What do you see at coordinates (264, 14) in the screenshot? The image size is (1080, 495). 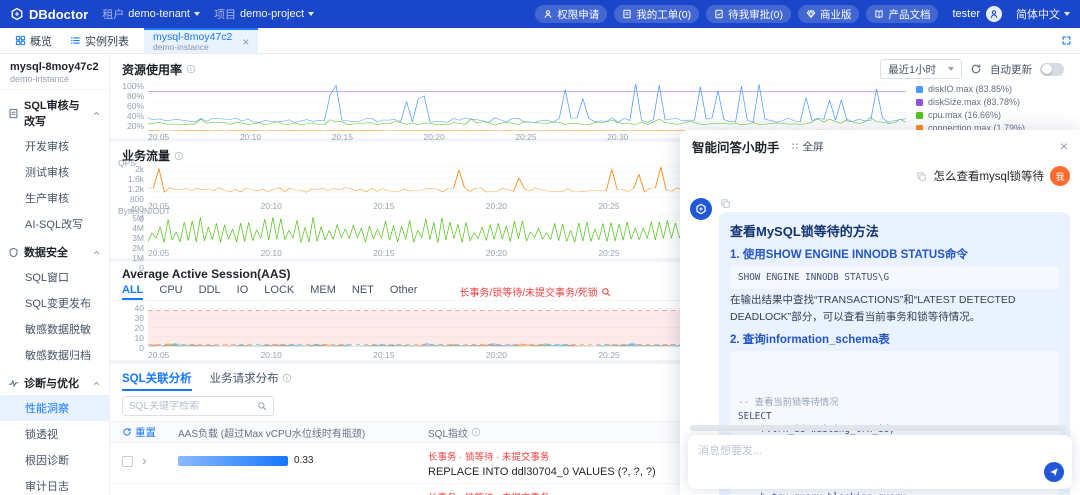 I see `project-selector: 项目 demo-project` at bounding box center [264, 14].